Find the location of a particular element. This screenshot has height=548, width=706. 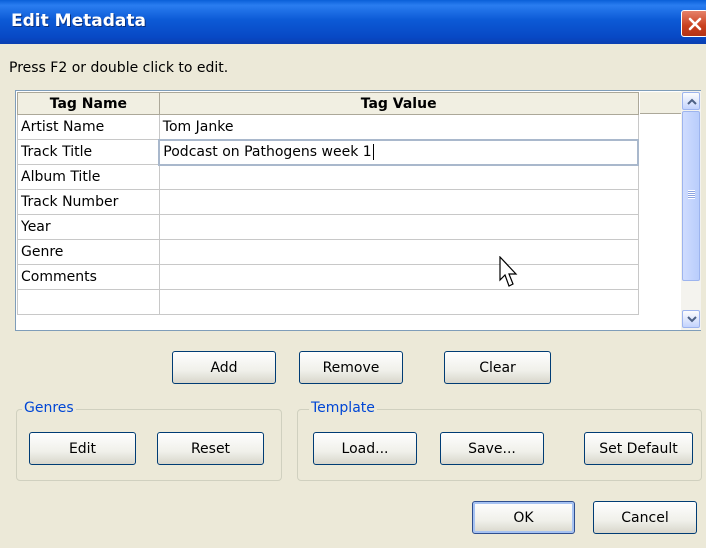

tag-name-cell: Artist Name is located at coordinates (88, 127).